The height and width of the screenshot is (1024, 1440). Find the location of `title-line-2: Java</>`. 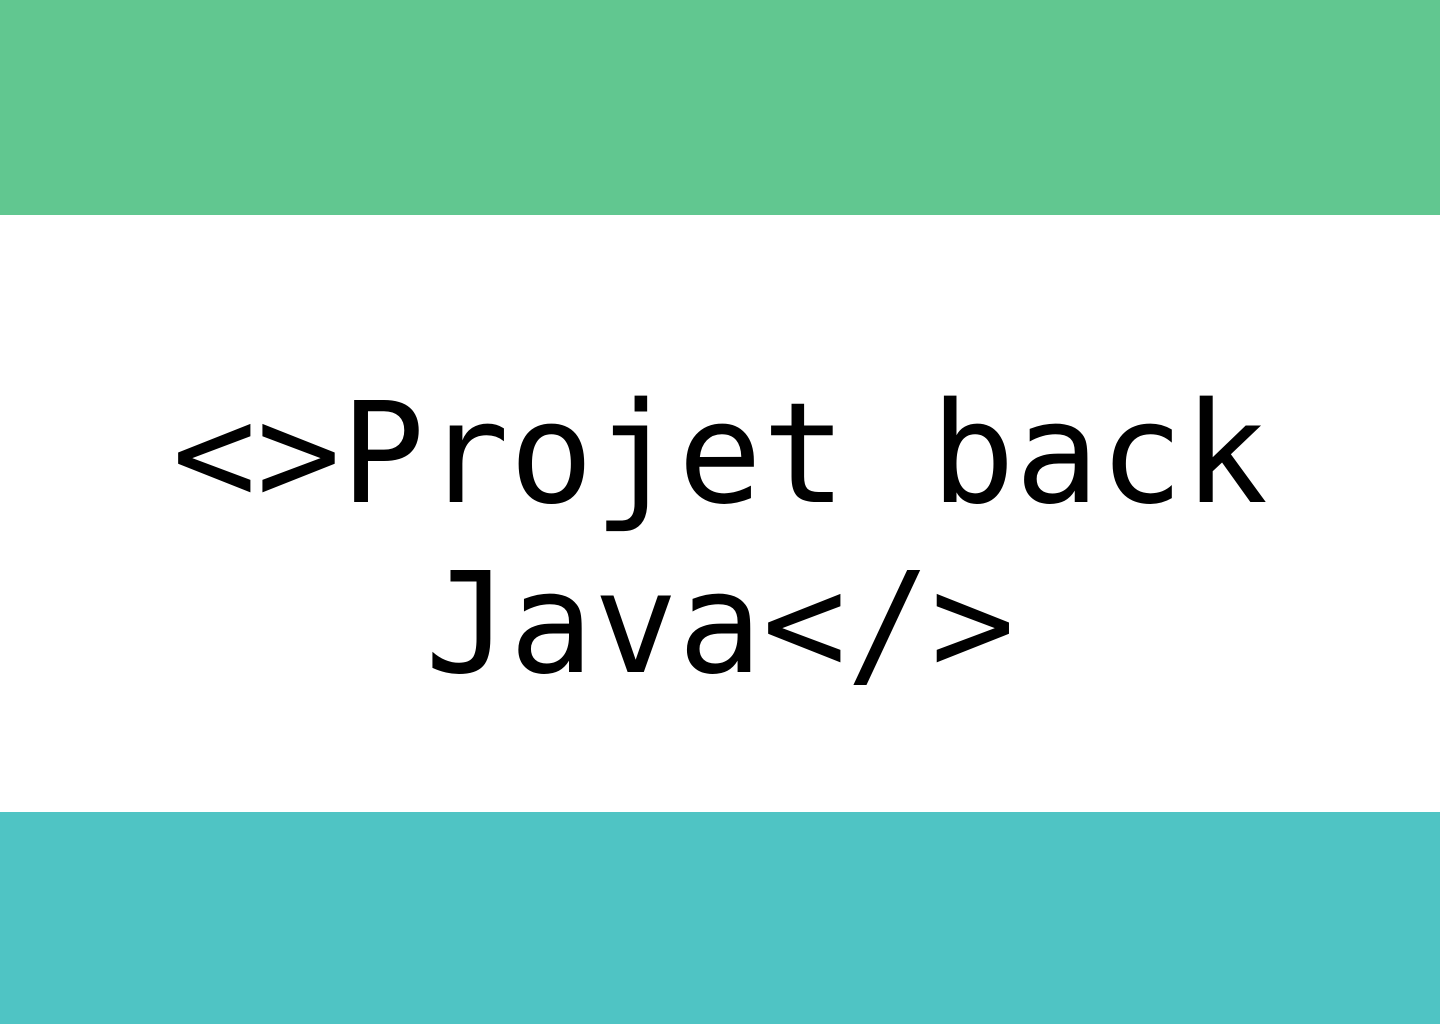

title-line-2: Java</> is located at coordinates (719, 624).